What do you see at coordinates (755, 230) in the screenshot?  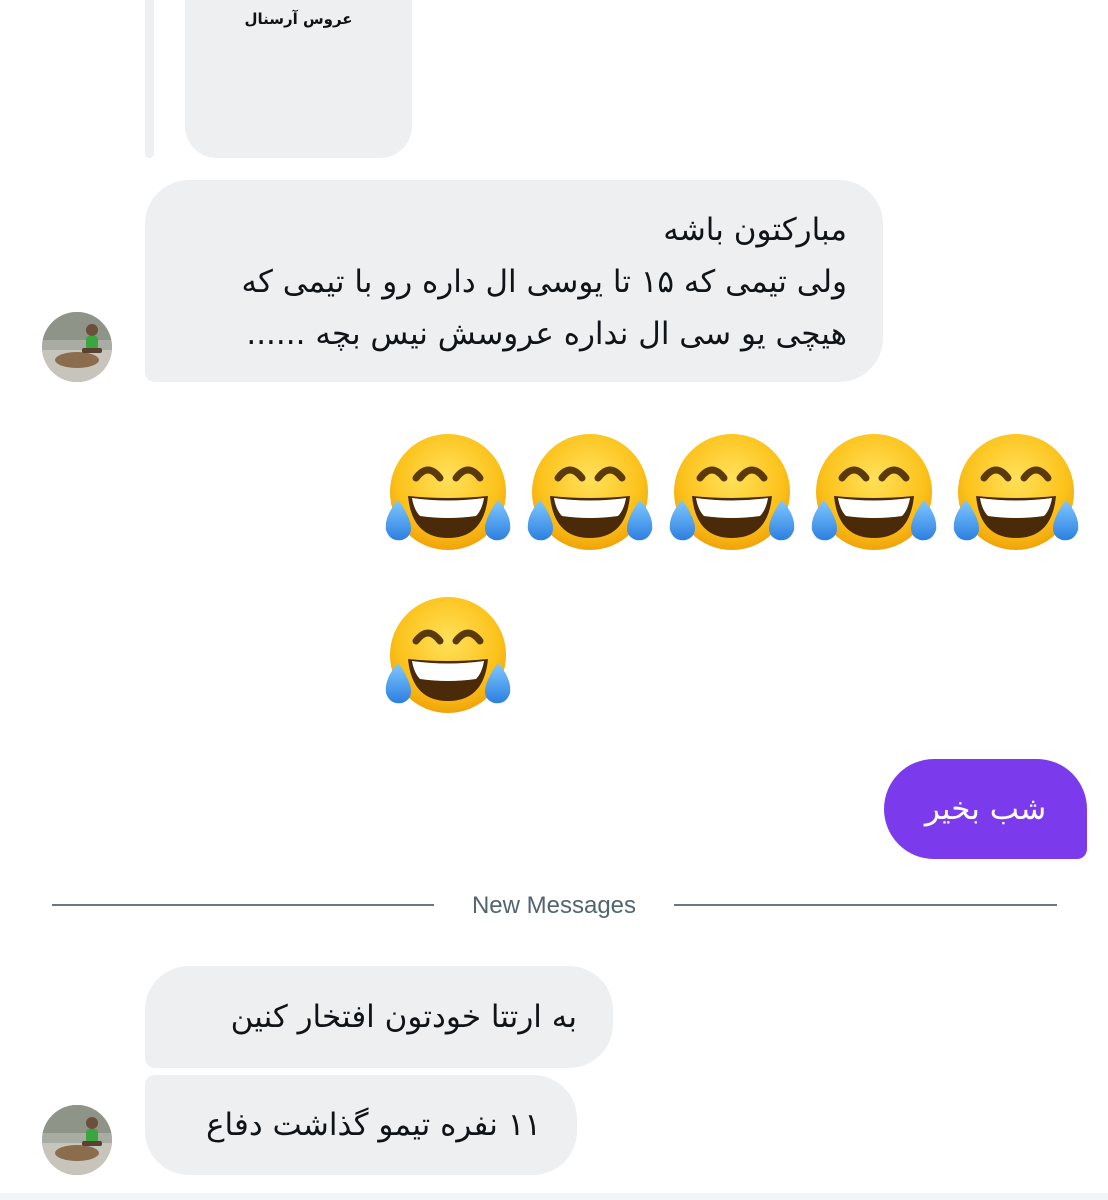 I see `message-line: مبارکتون باشه` at bounding box center [755, 230].